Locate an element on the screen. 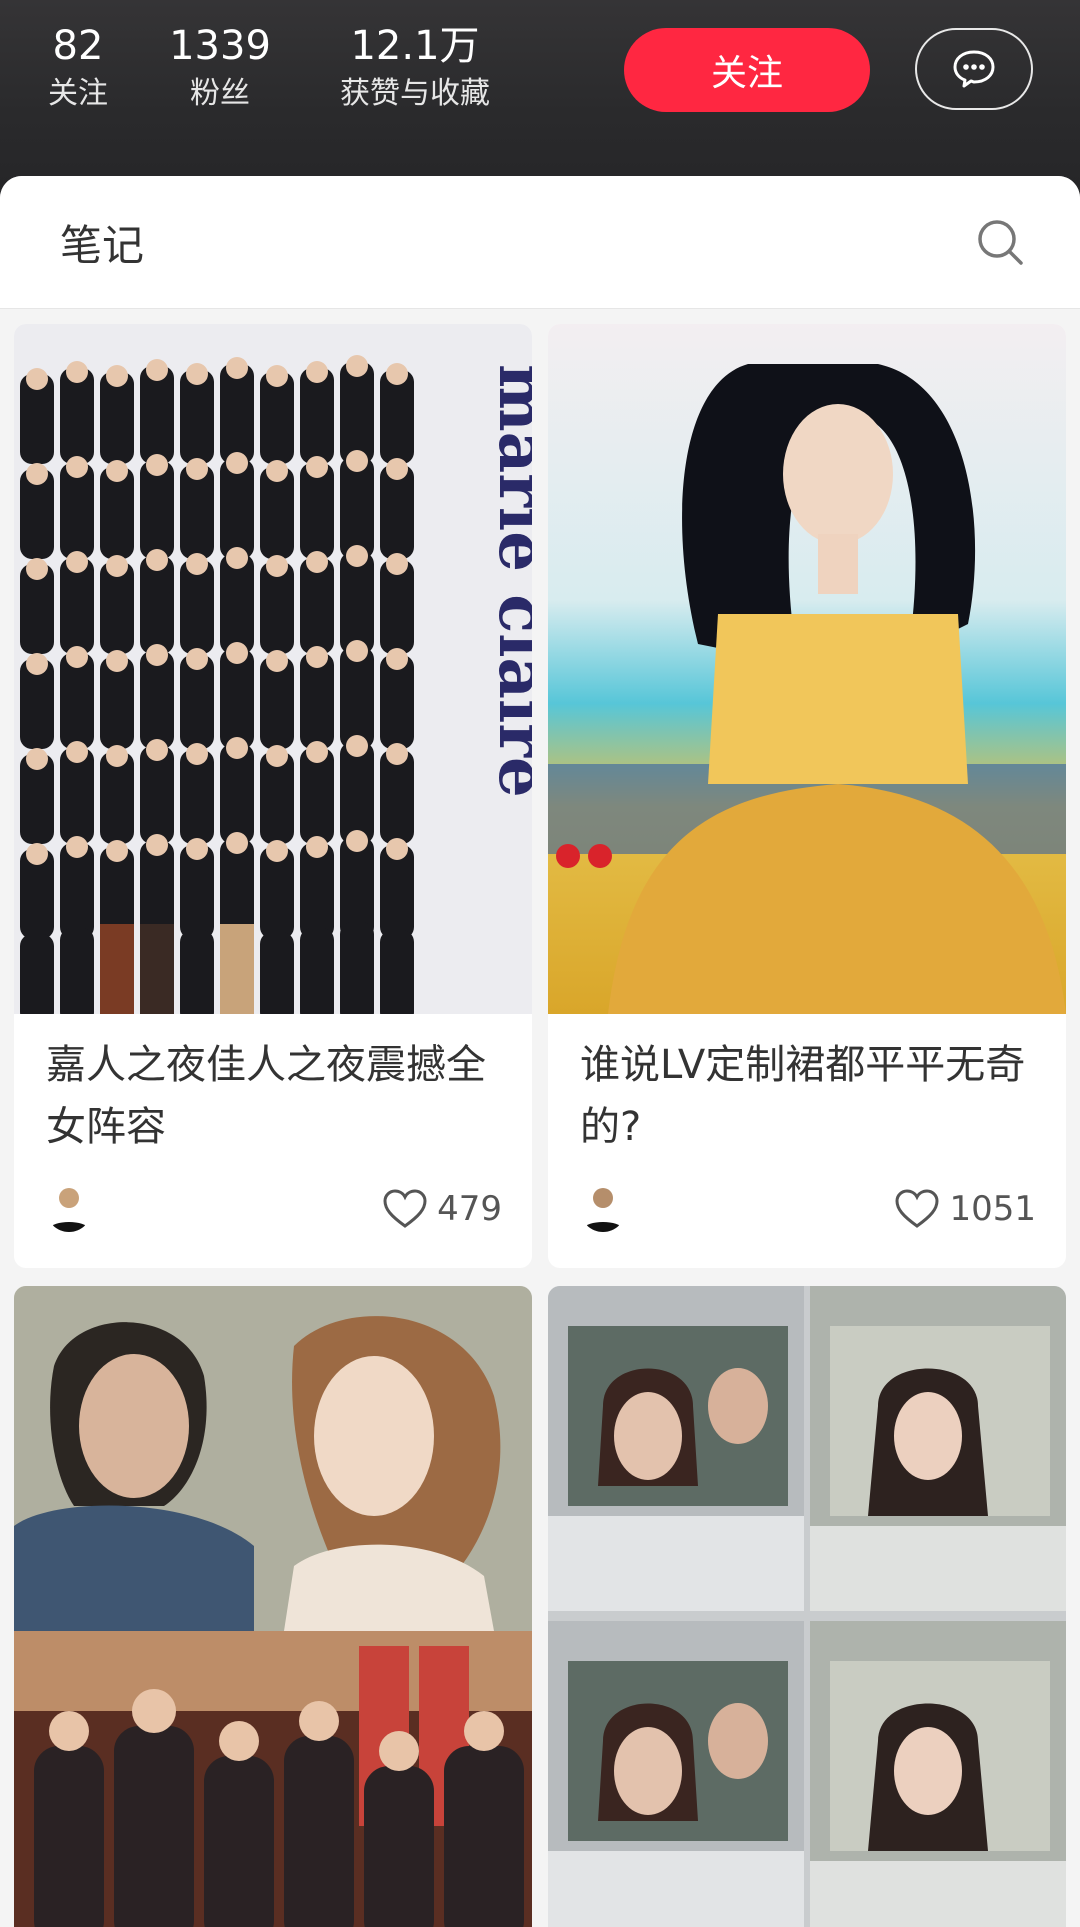 The width and height of the screenshot is (1080, 1927). followers-stat: 1339 粉丝 is located at coordinates (220, 68).